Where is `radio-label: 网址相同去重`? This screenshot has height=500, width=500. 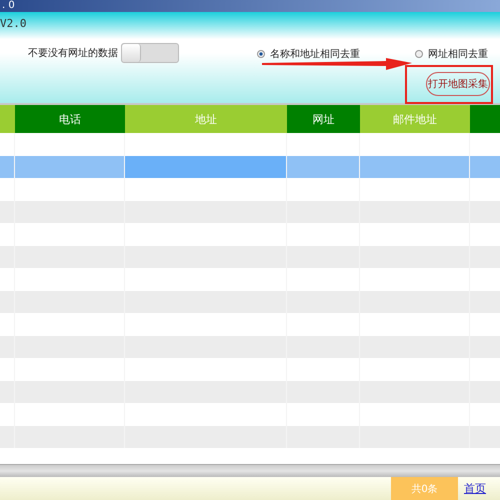
radio-label: 网址相同去重 is located at coordinates (458, 54).